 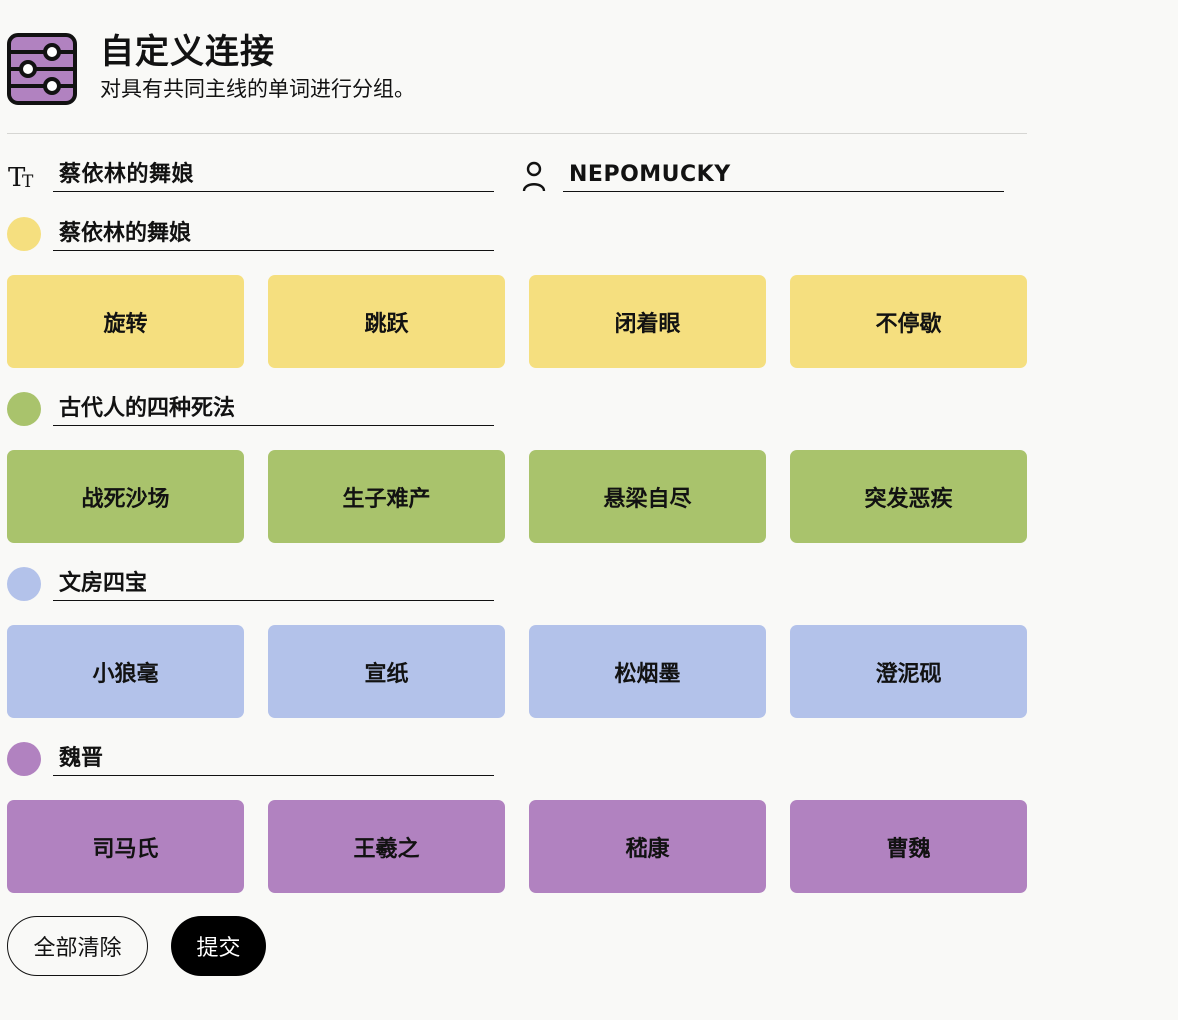 I want to click on author-input: NEPOMUCKY, so click(x=783, y=175).